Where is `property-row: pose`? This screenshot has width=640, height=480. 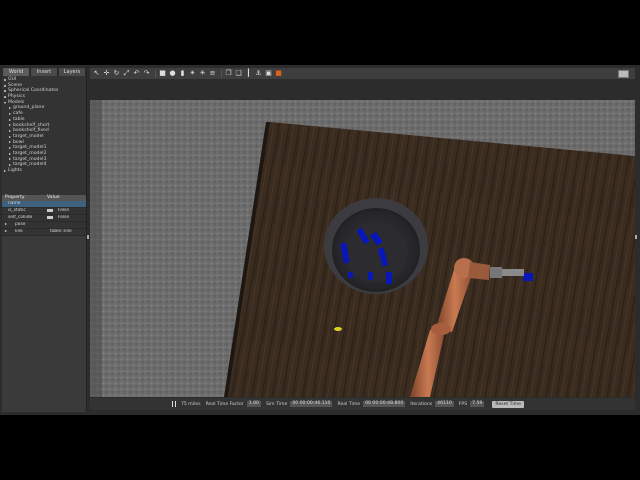 property-row: pose is located at coordinates (44, 225).